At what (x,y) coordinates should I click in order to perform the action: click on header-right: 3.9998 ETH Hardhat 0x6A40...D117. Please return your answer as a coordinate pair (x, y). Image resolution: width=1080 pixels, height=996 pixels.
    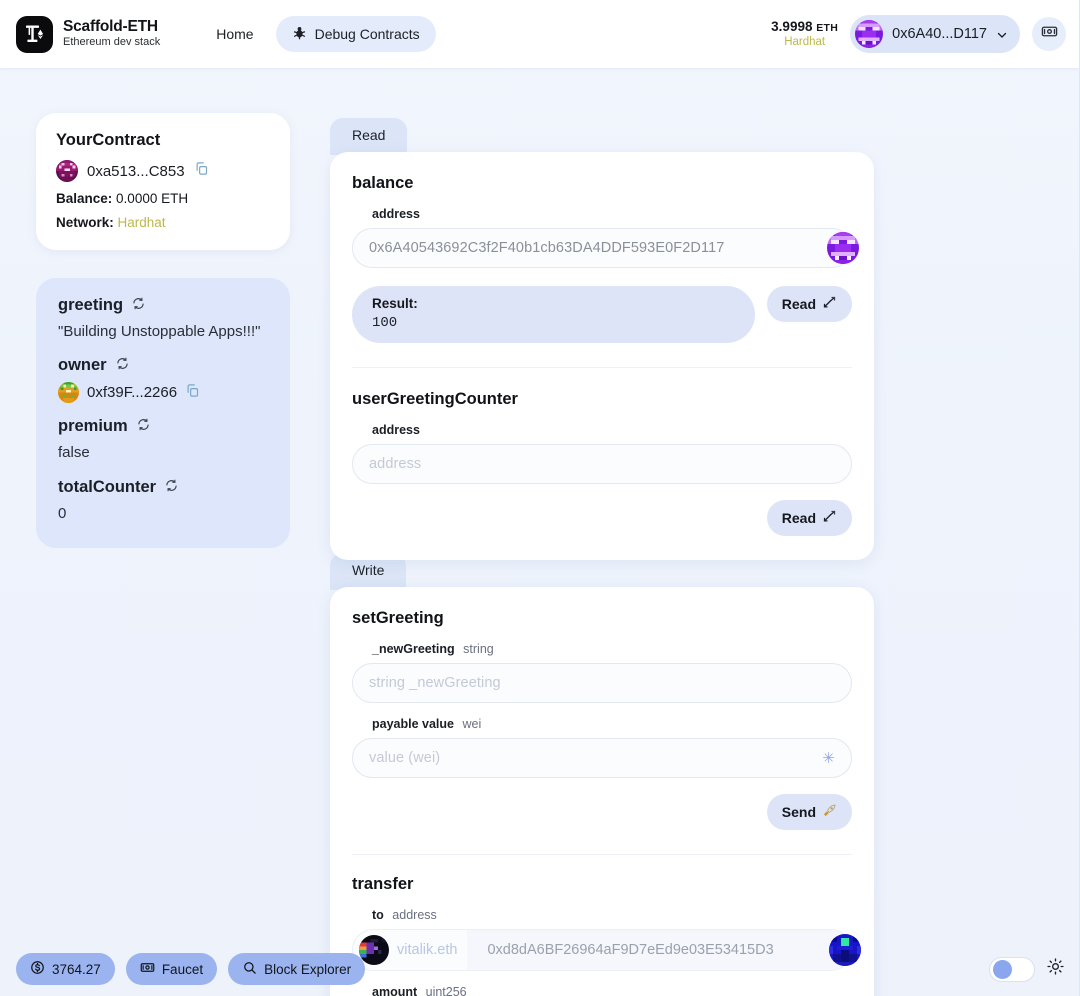
    Looking at the image, I should click on (918, 34).